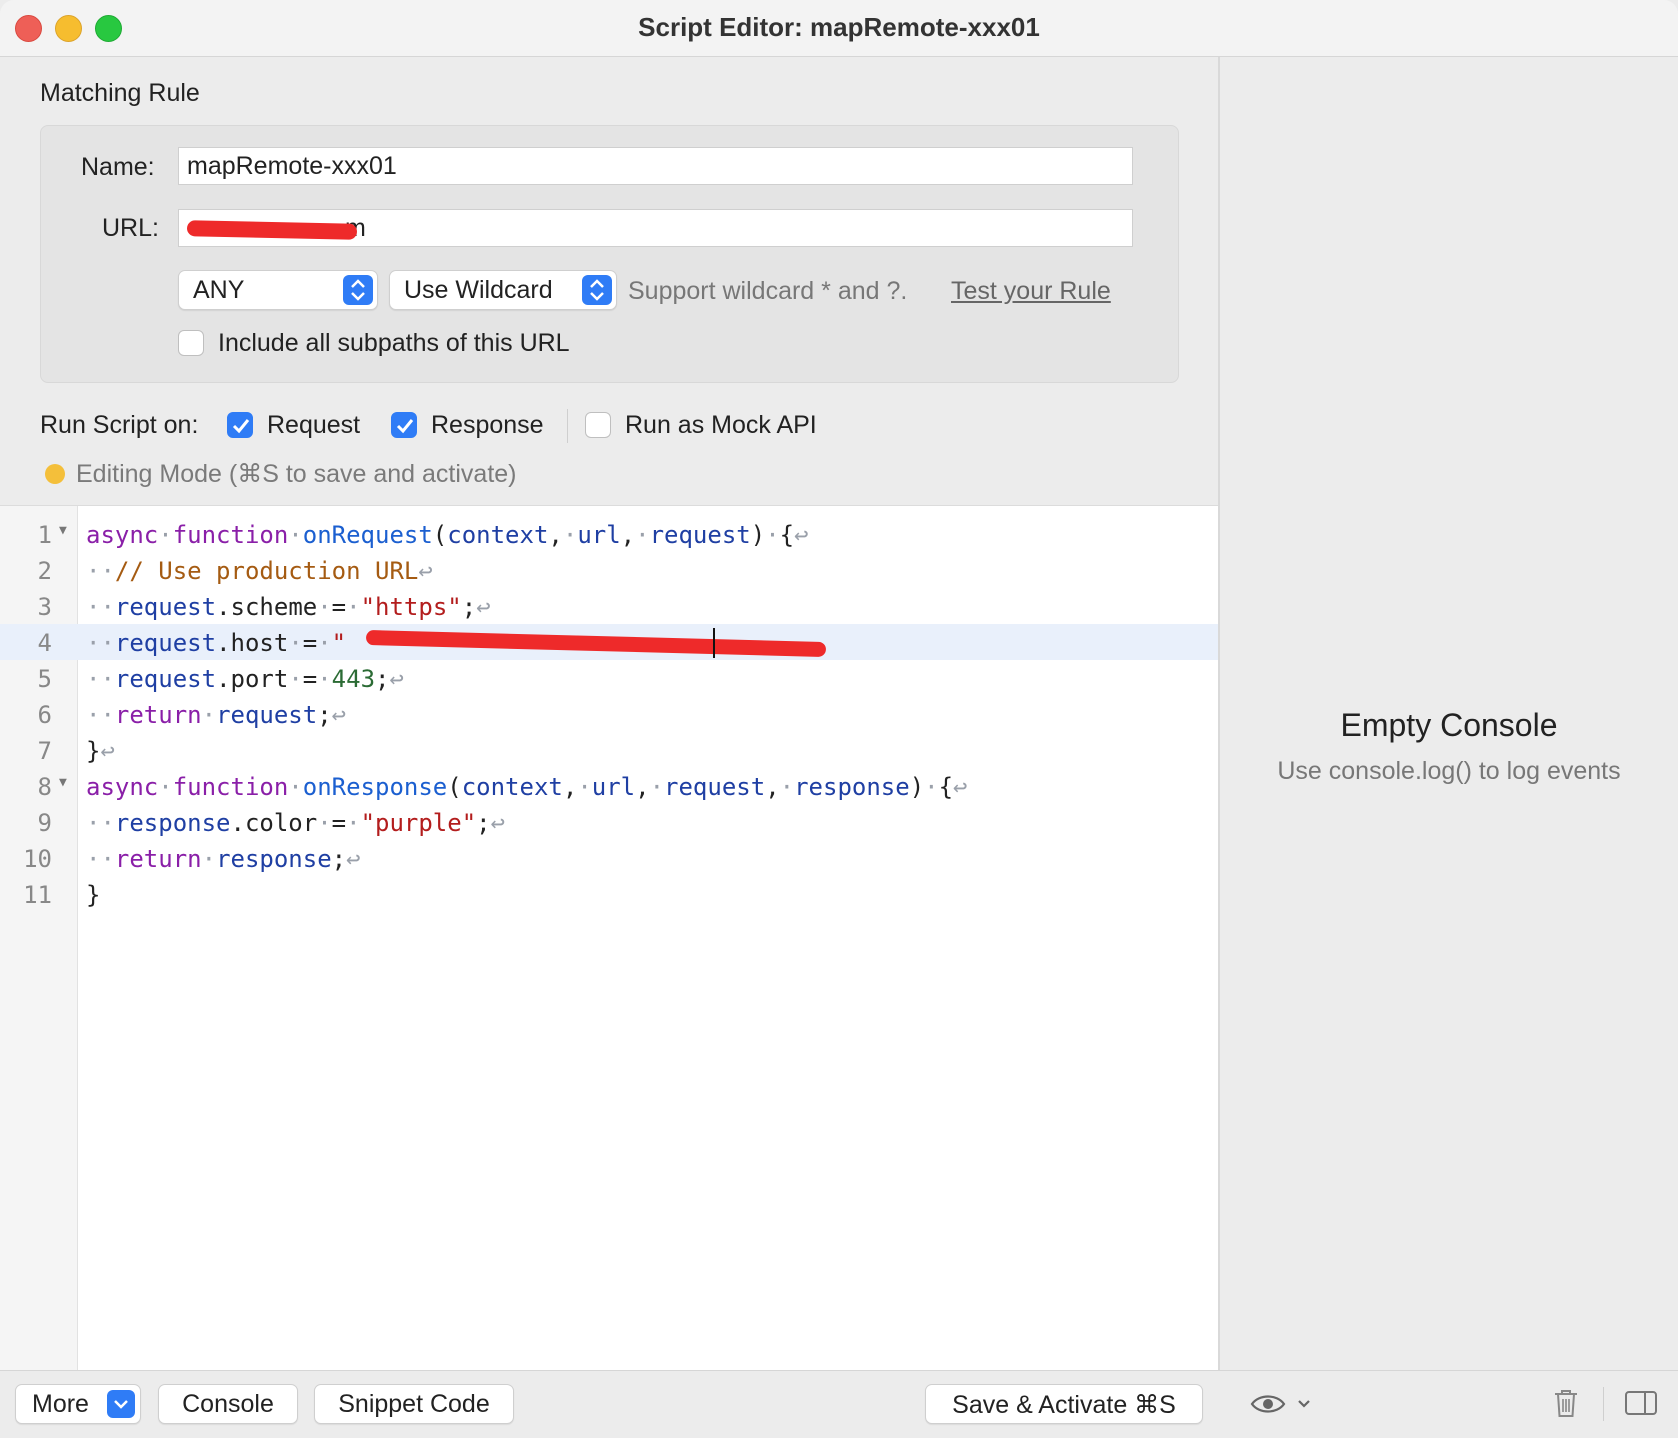  What do you see at coordinates (367, 535) in the screenshot?
I see `code-token: onRequest` at bounding box center [367, 535].